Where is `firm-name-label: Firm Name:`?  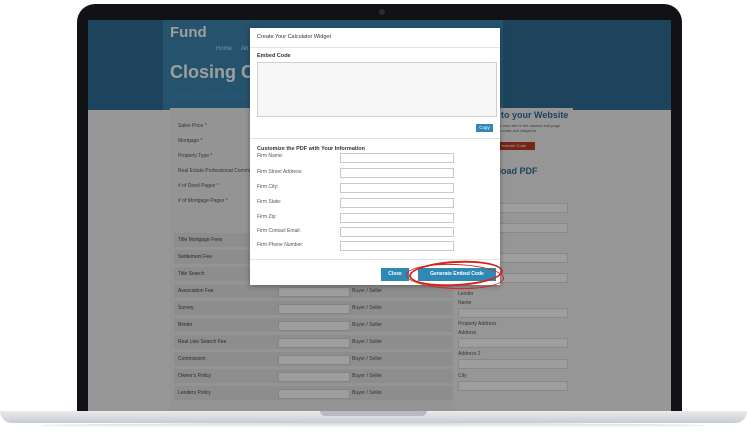 firm-name-label: Firm Name: is located at coordinates (270, 156).